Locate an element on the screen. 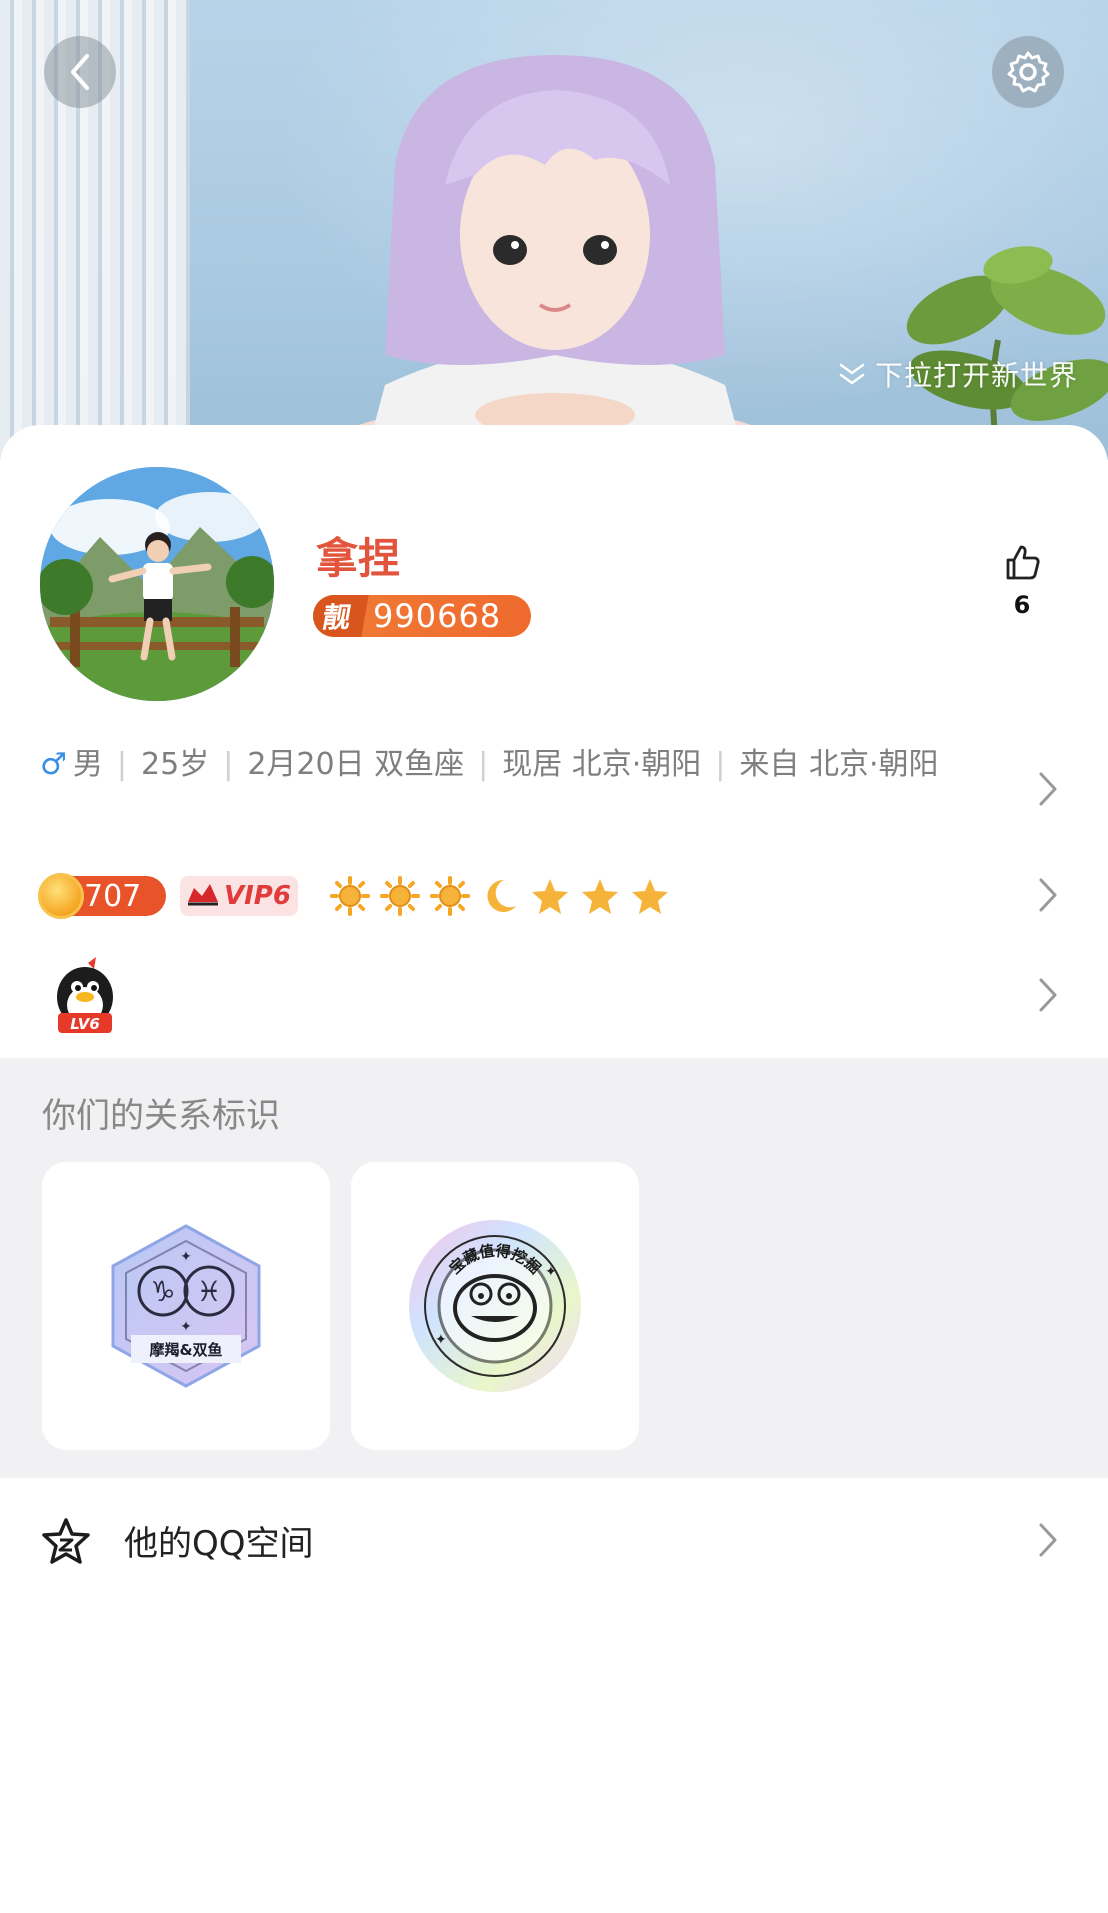 Image resolution: width=1108 pixels, height=1913 pixels. back-button is located at coordinates (80, 72).